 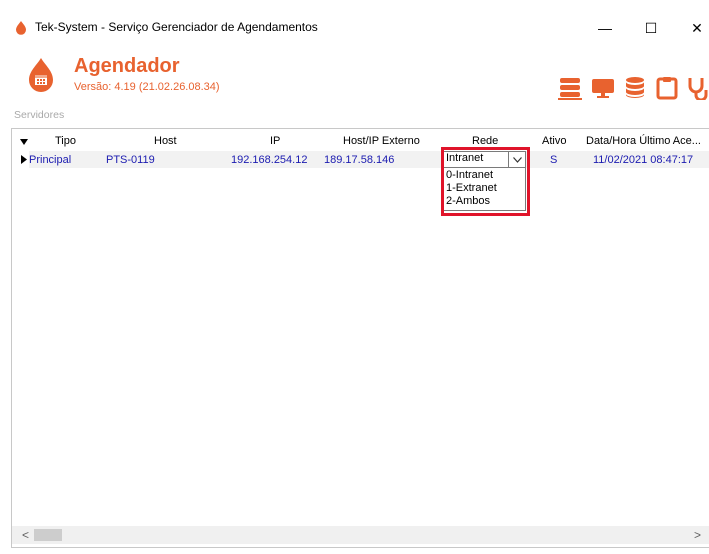 What do you see at coordinates (360, 535) in the screenshot?
I see `horizontal-scrollbar: < >` at bounding box center [360, 535].